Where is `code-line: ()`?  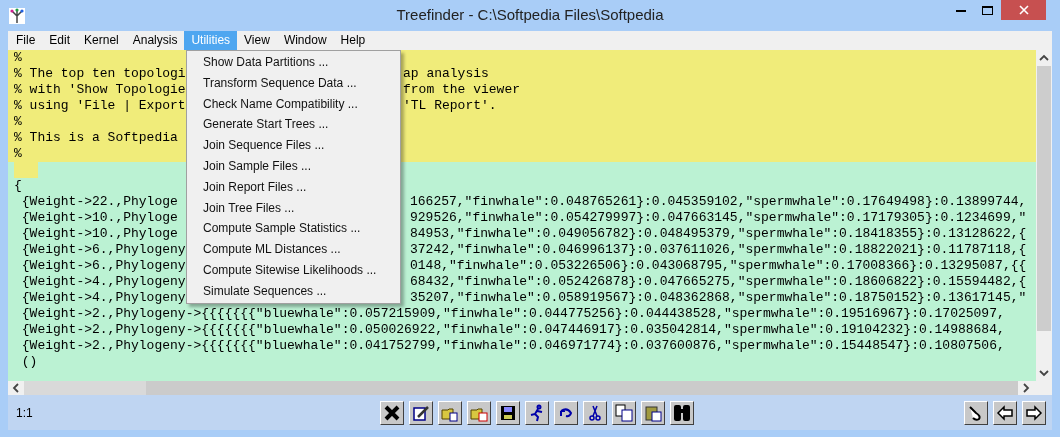
code-line: () is located at coordinates (29, 362).